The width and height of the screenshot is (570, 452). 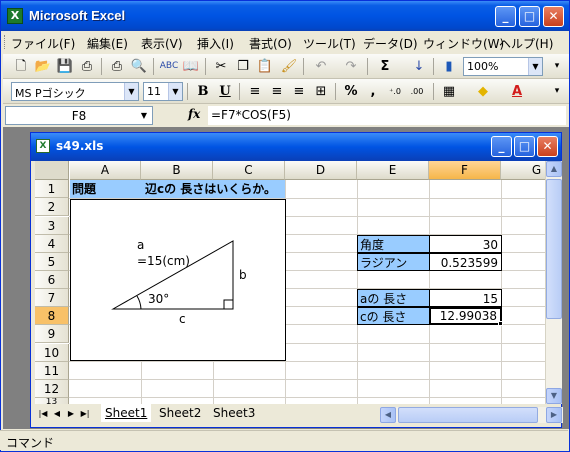 What do you see at coordinates (329, 43) in the screenshot?
I see `menu-tools: ツール(T)` at bounding box center [329, 43].